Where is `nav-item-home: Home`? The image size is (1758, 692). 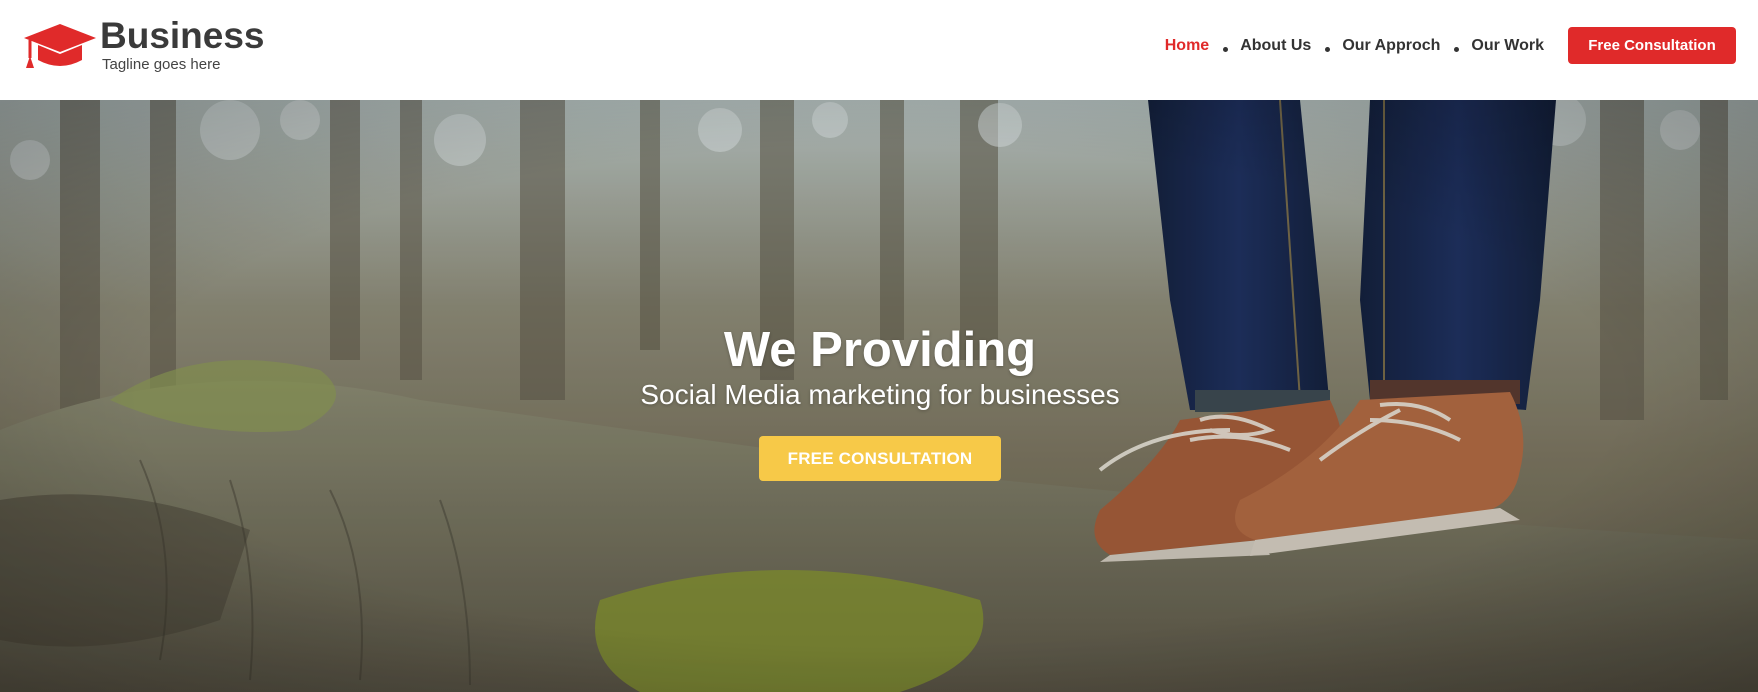 nav-item-home: Home is located at coordinates (1187, 46).